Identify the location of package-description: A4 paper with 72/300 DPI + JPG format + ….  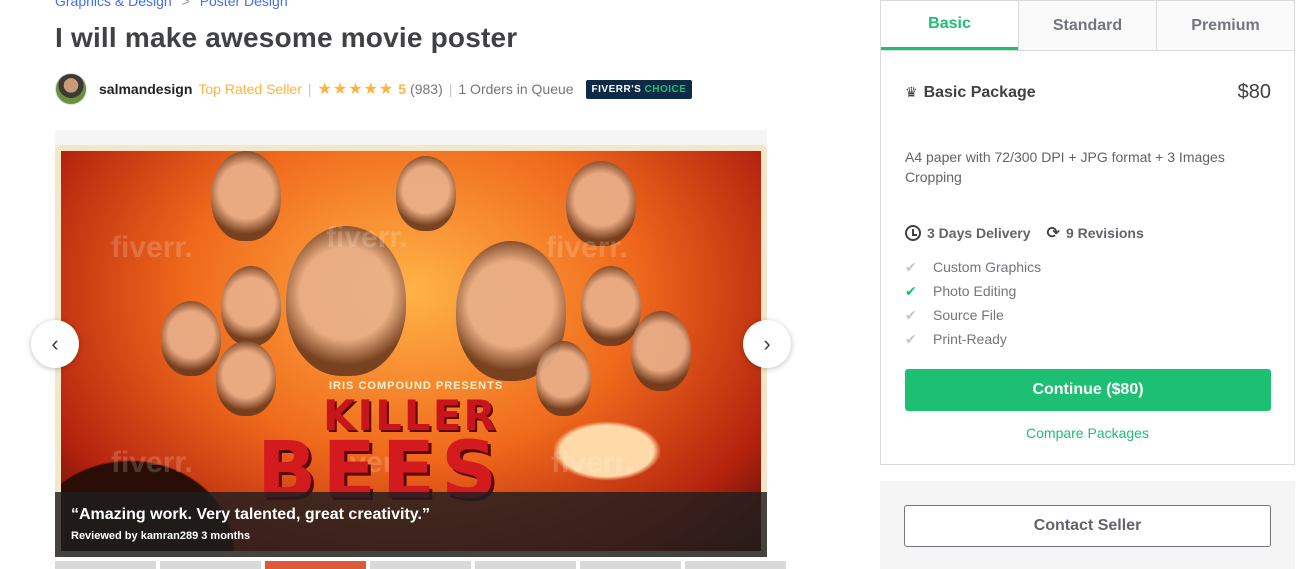
(1065, 167).